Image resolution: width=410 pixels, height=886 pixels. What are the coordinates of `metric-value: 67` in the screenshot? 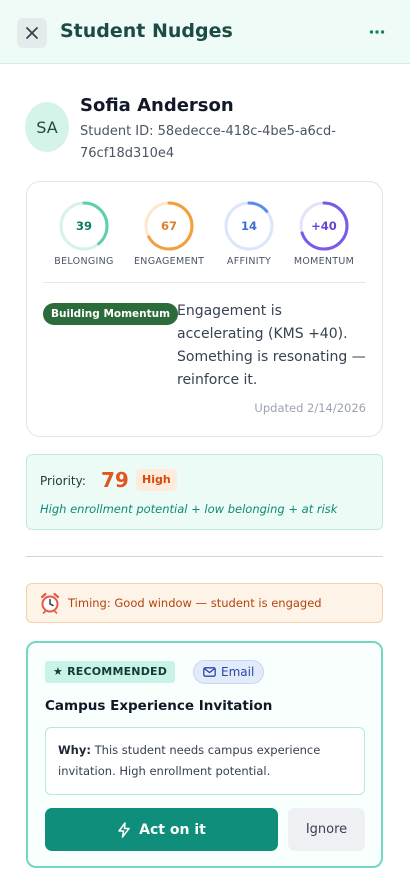 It's located at (169, 226).